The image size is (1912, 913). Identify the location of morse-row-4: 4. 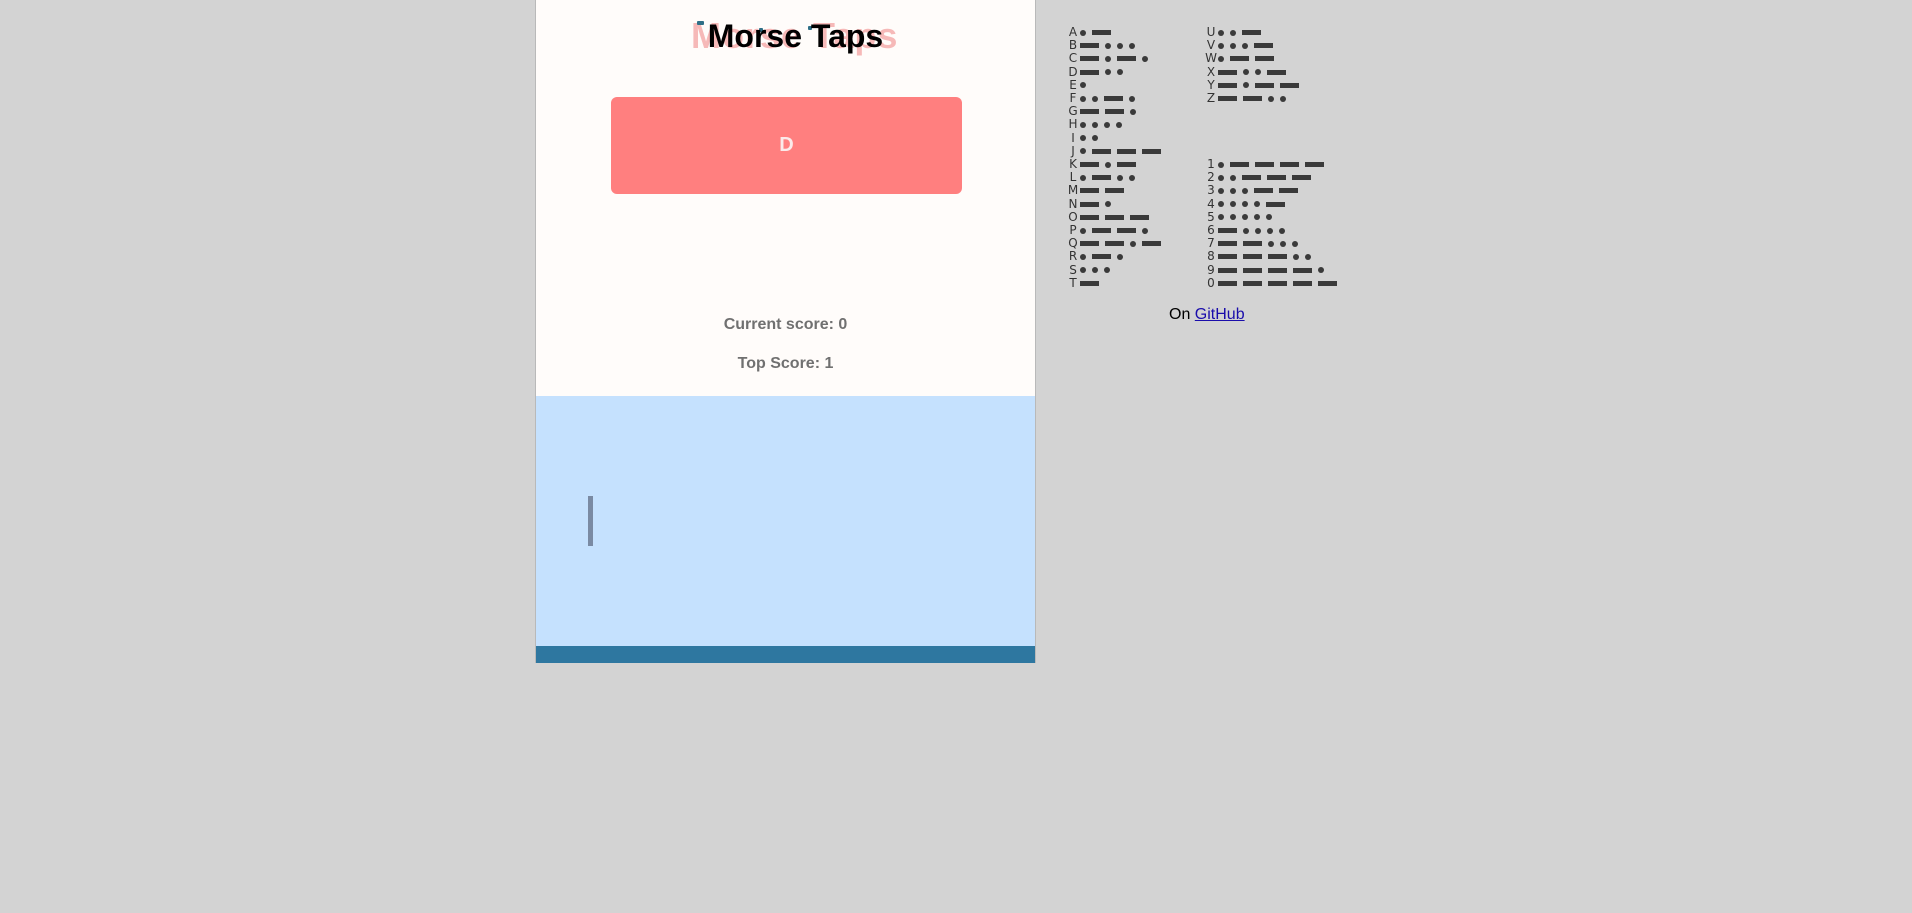
(1248, 204).